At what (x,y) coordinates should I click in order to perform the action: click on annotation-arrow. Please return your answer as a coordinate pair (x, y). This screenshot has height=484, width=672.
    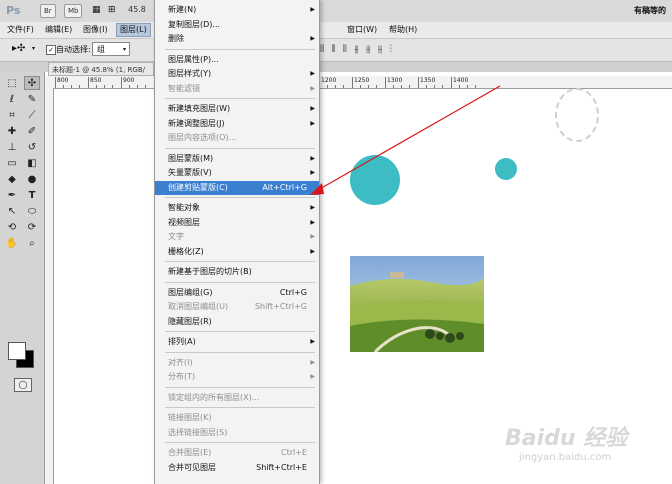
    Looking at the image, I should click on (405, 140).